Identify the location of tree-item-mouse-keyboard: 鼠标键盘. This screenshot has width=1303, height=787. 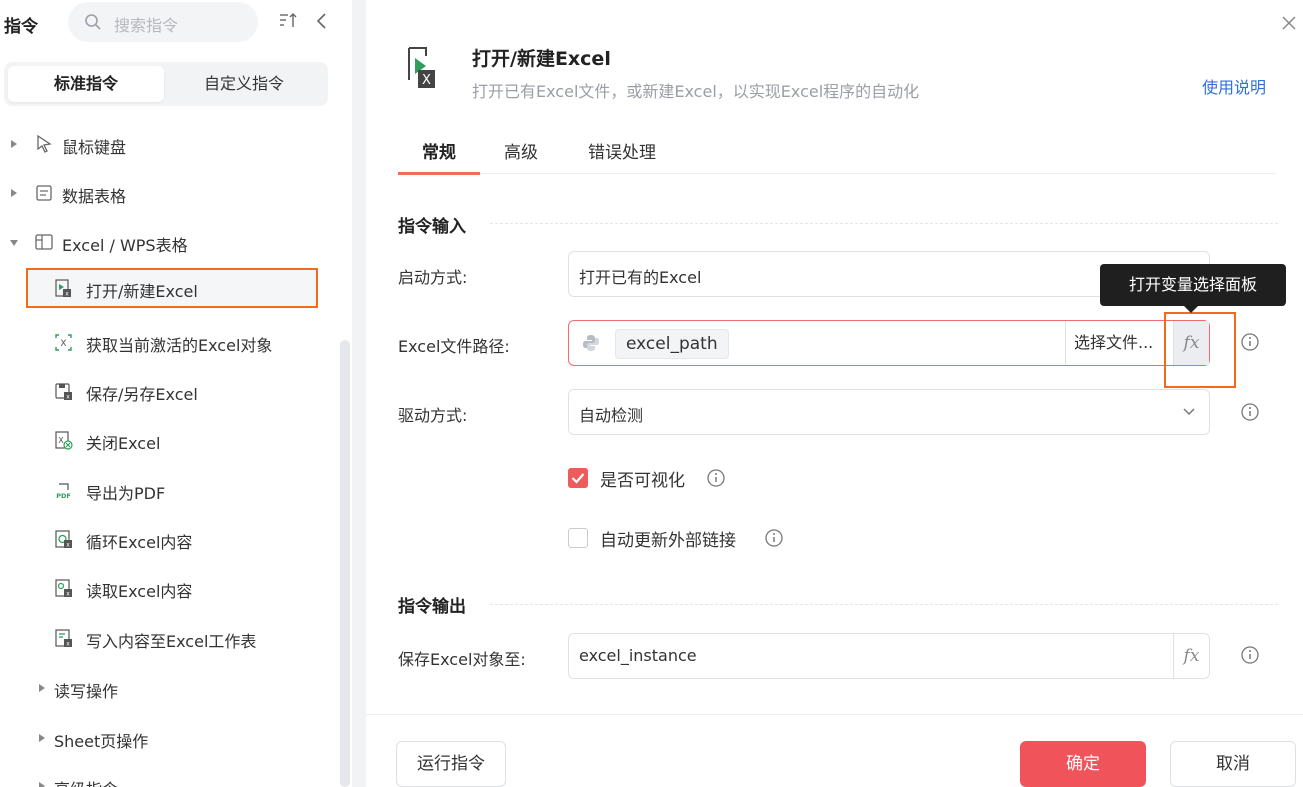
(172, 144).